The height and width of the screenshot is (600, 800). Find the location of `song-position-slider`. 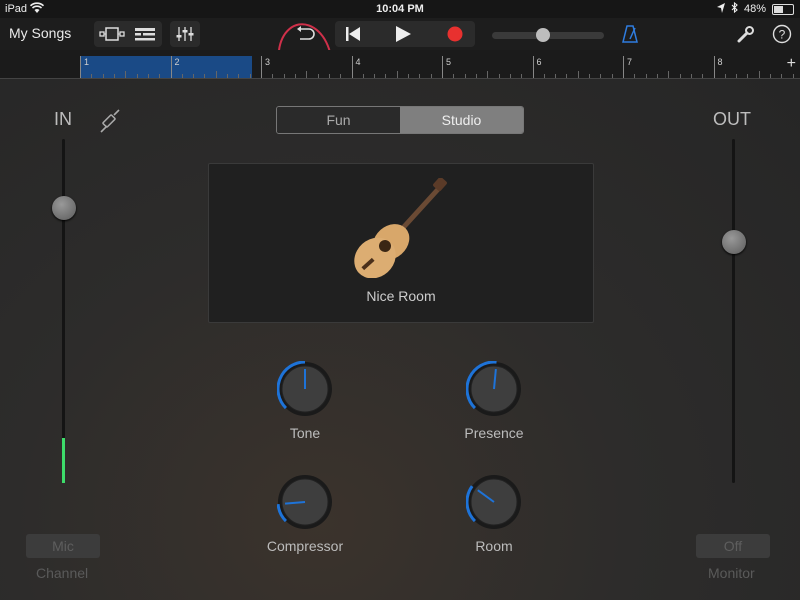

song-position-slider is located at coordinates (548, 35).